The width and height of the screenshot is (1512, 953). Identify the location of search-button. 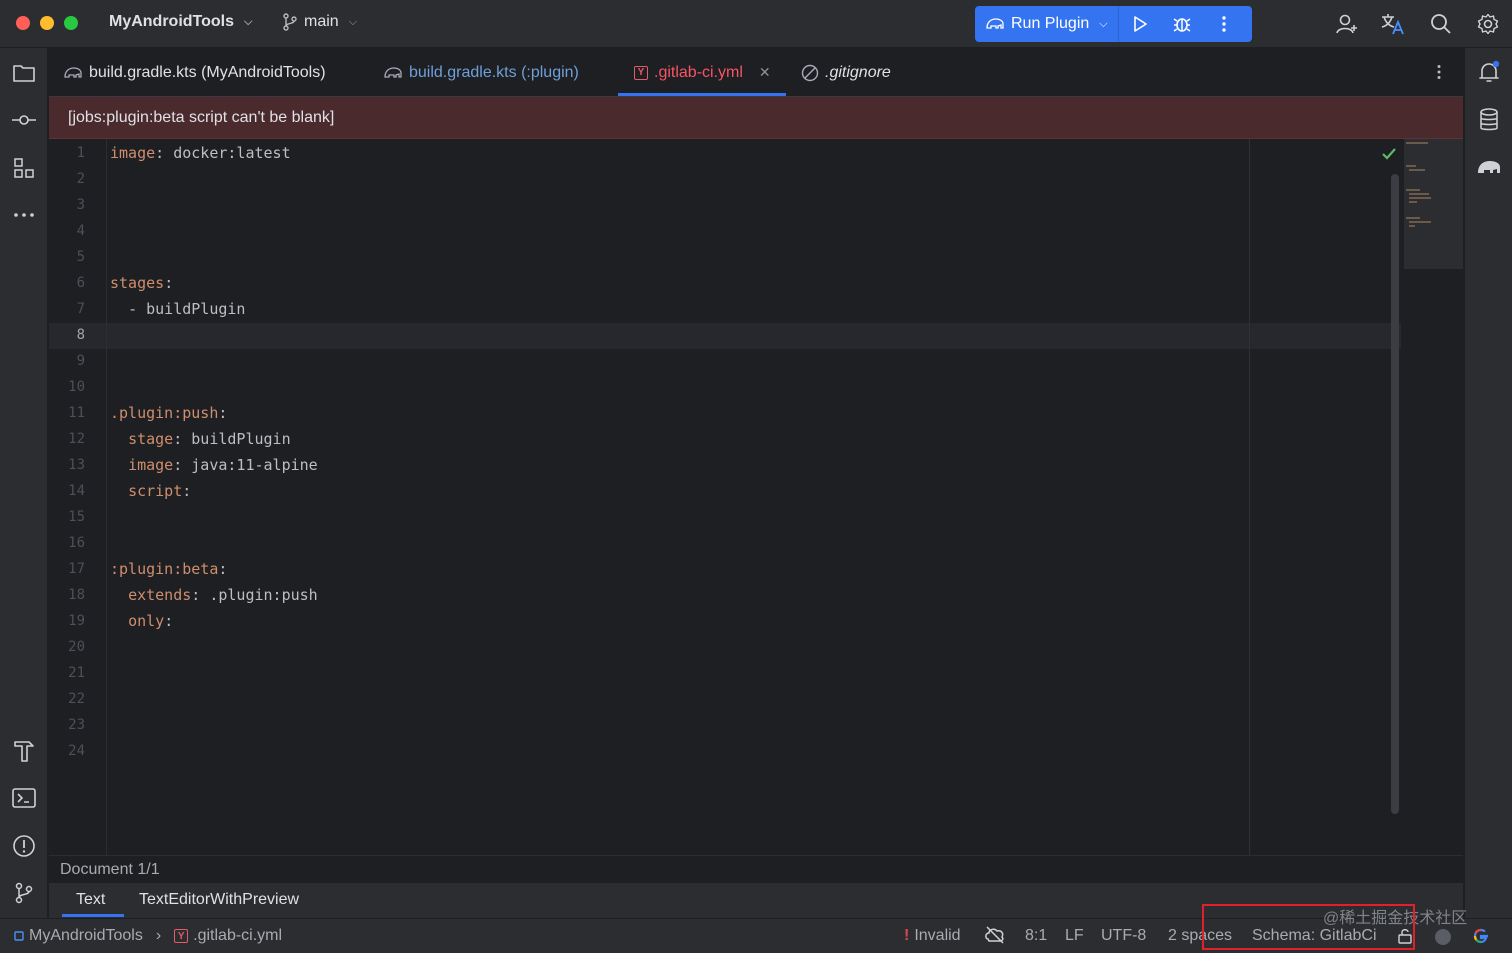
(1441, 24).